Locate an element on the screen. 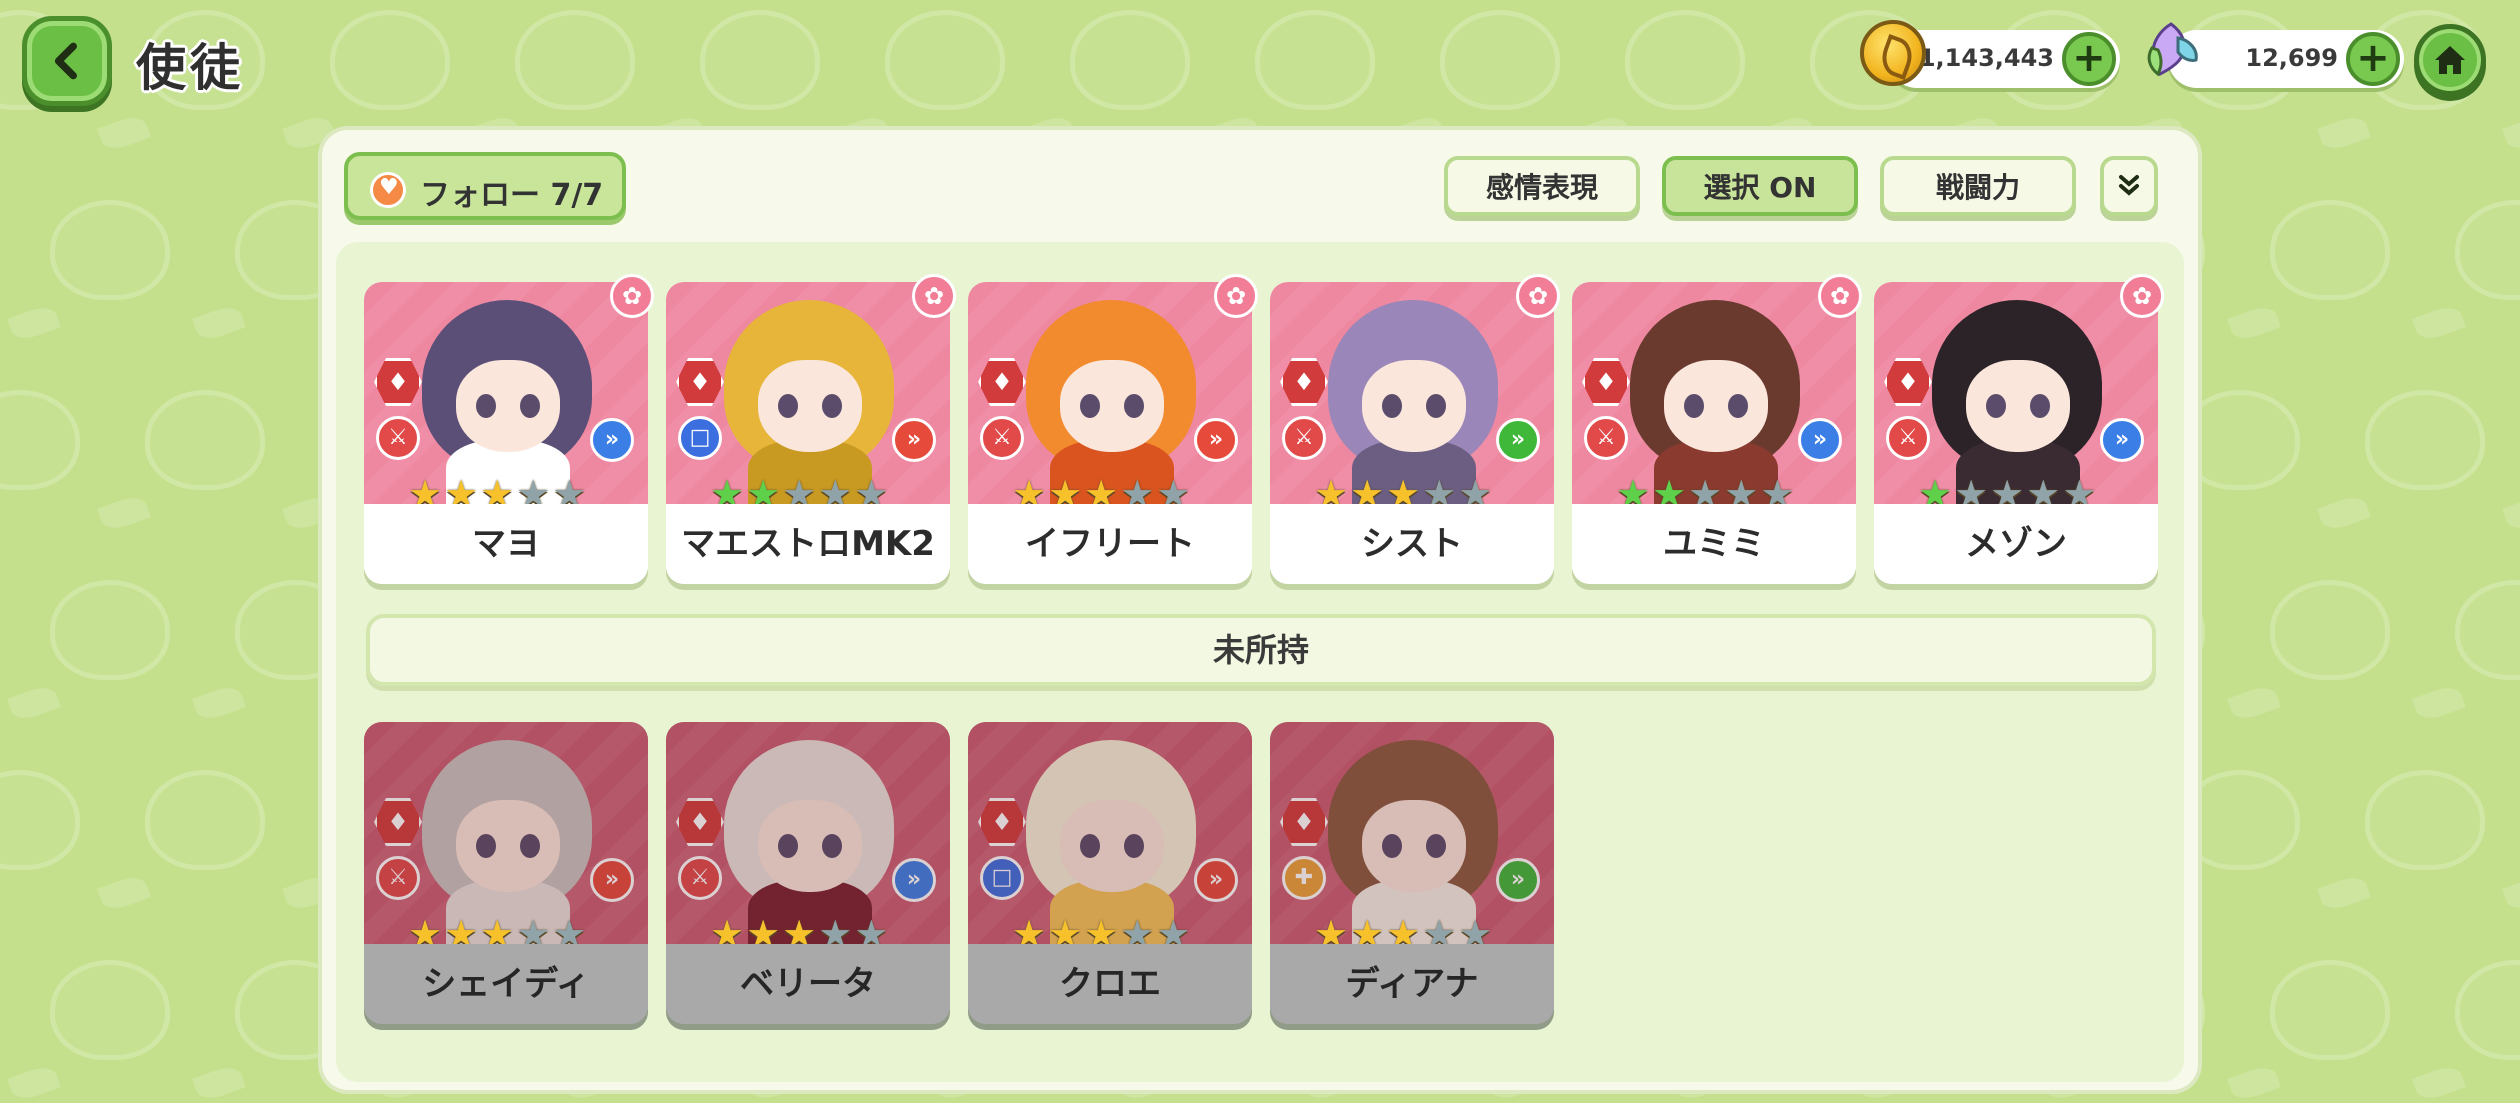 This screenshot has width=2520, height=1103. apostle-portrait: ♦ □ » is located at coordinates (1110, 833).